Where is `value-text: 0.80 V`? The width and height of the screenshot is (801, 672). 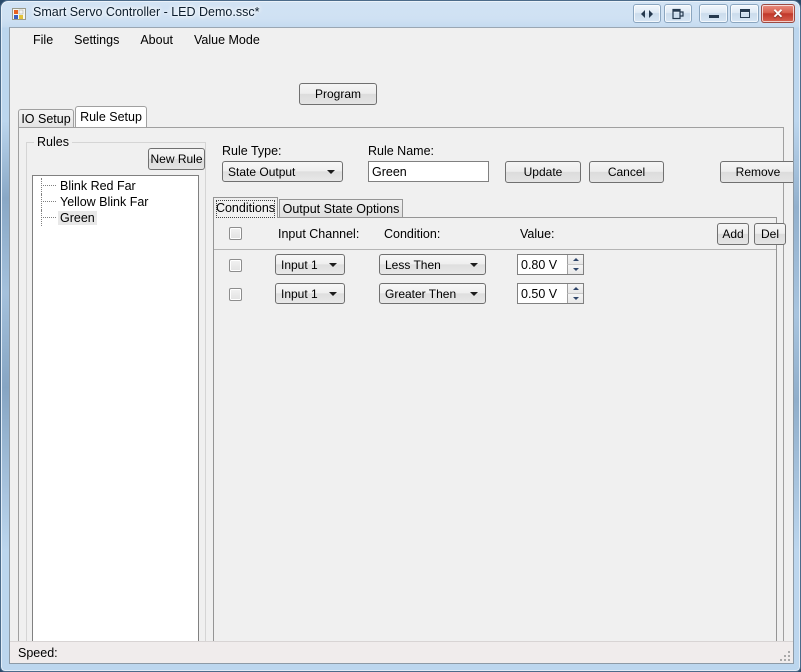
value-text: 0.80 V is located at coordinates (539, 264).